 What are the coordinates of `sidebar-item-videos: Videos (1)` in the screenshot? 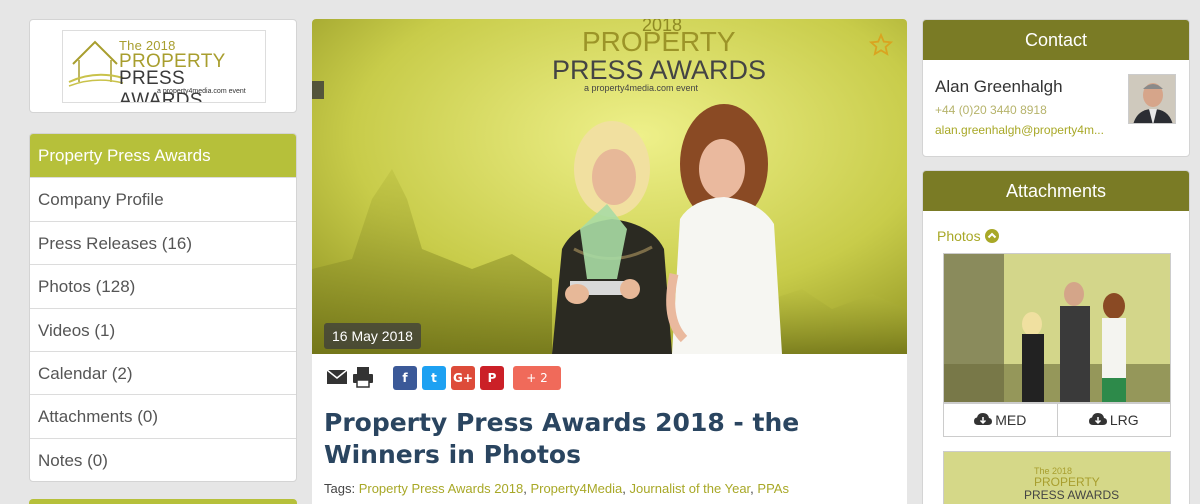 It's located at (163, 329).